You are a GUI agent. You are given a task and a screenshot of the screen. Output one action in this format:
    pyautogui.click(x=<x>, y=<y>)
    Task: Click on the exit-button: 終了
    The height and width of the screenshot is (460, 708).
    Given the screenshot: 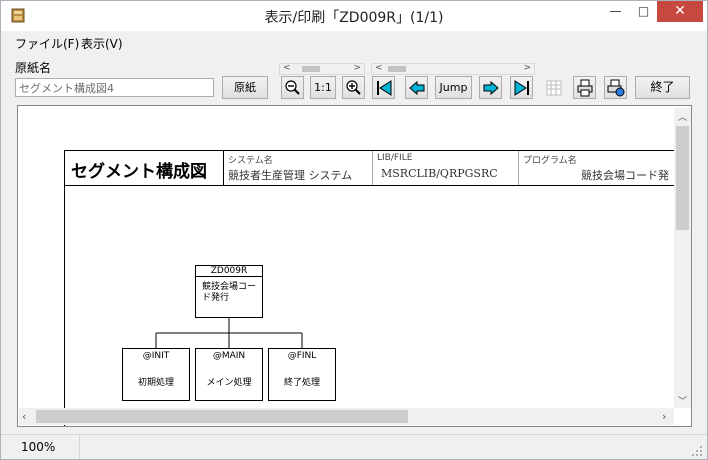 What is the action you would take?
    pyautogui.click(x=662, y=87)
    